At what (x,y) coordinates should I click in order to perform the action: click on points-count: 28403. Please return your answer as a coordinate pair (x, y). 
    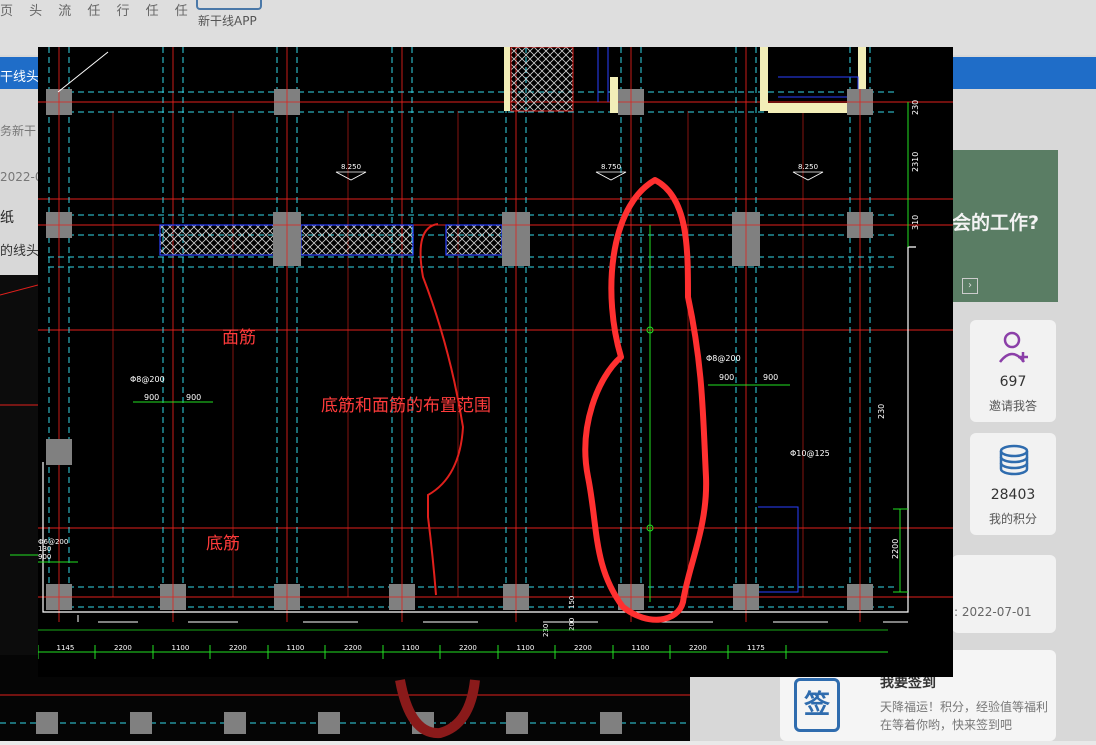
    Looking at the image, I should click on (1013, 495).